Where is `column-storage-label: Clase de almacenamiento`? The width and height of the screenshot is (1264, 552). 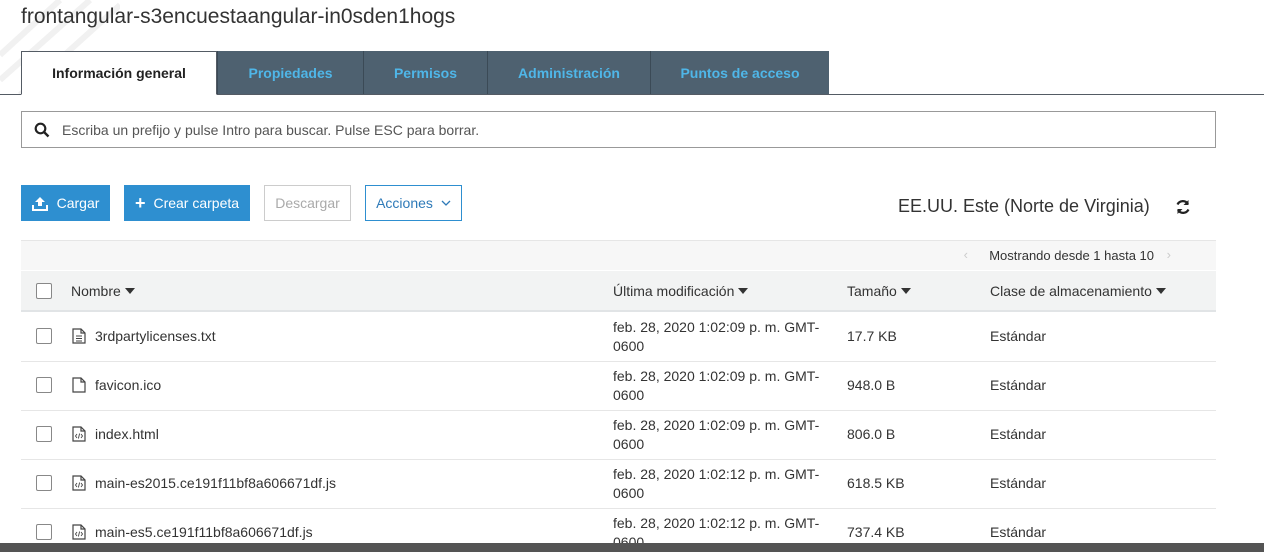
column-storage-label: Clase de almacenamiento is located at coordinates (1071, 291).